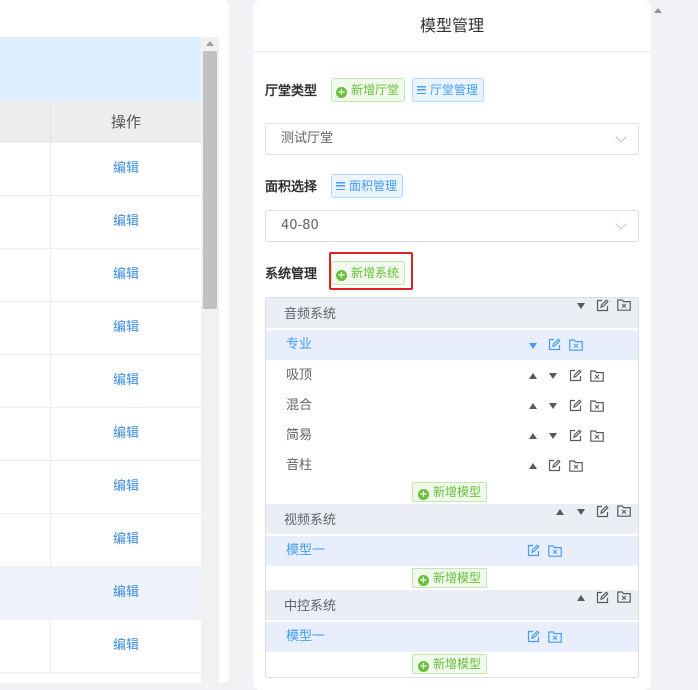 The height and width of the screenshot is (690, 698). Describe the element at coordinates (210, 360) in the screenshot. I see `table-scrollbar` at that location.